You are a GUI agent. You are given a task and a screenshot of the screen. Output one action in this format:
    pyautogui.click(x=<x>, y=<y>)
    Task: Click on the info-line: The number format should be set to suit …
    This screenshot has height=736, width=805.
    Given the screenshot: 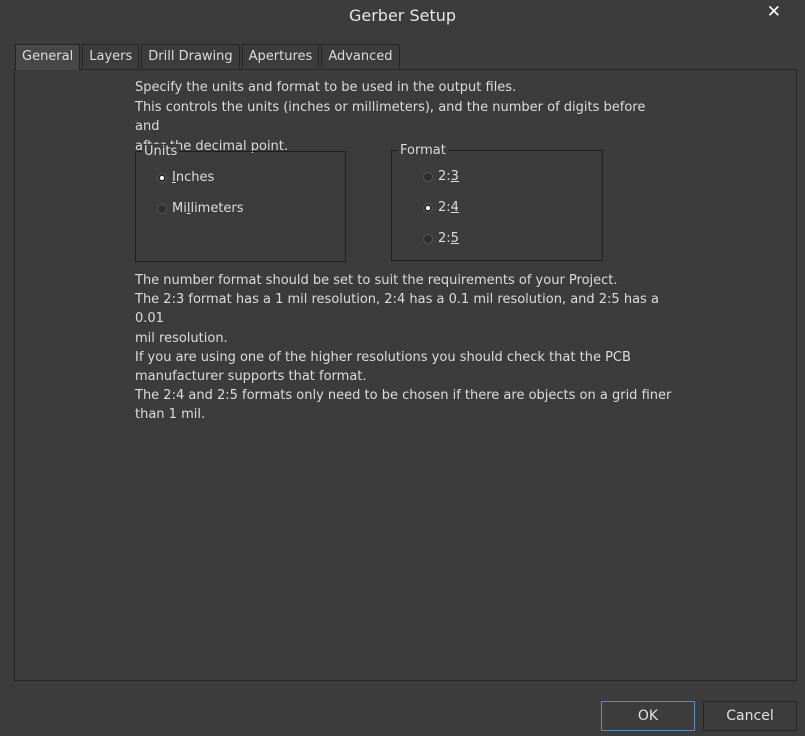 What is the action you would take?
    pyautogui.click(x=376, y=280)
    